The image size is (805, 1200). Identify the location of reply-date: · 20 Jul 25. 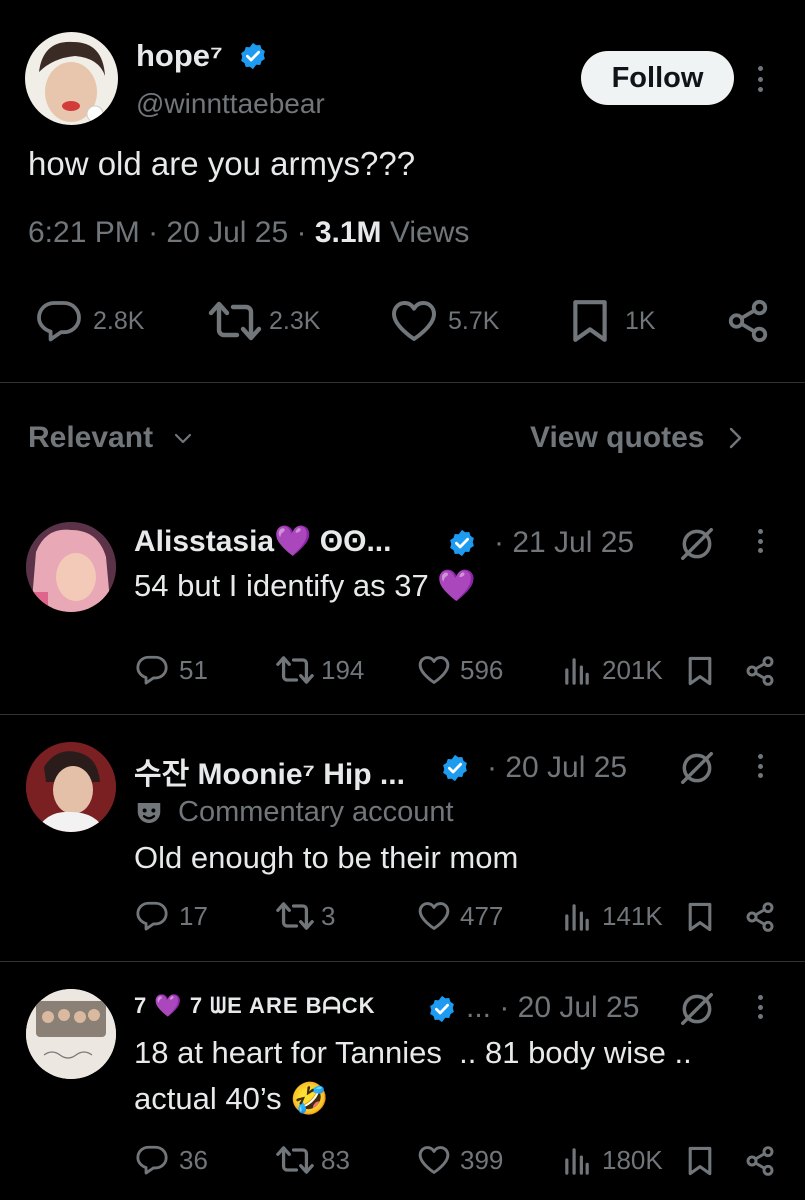
(557, 768).